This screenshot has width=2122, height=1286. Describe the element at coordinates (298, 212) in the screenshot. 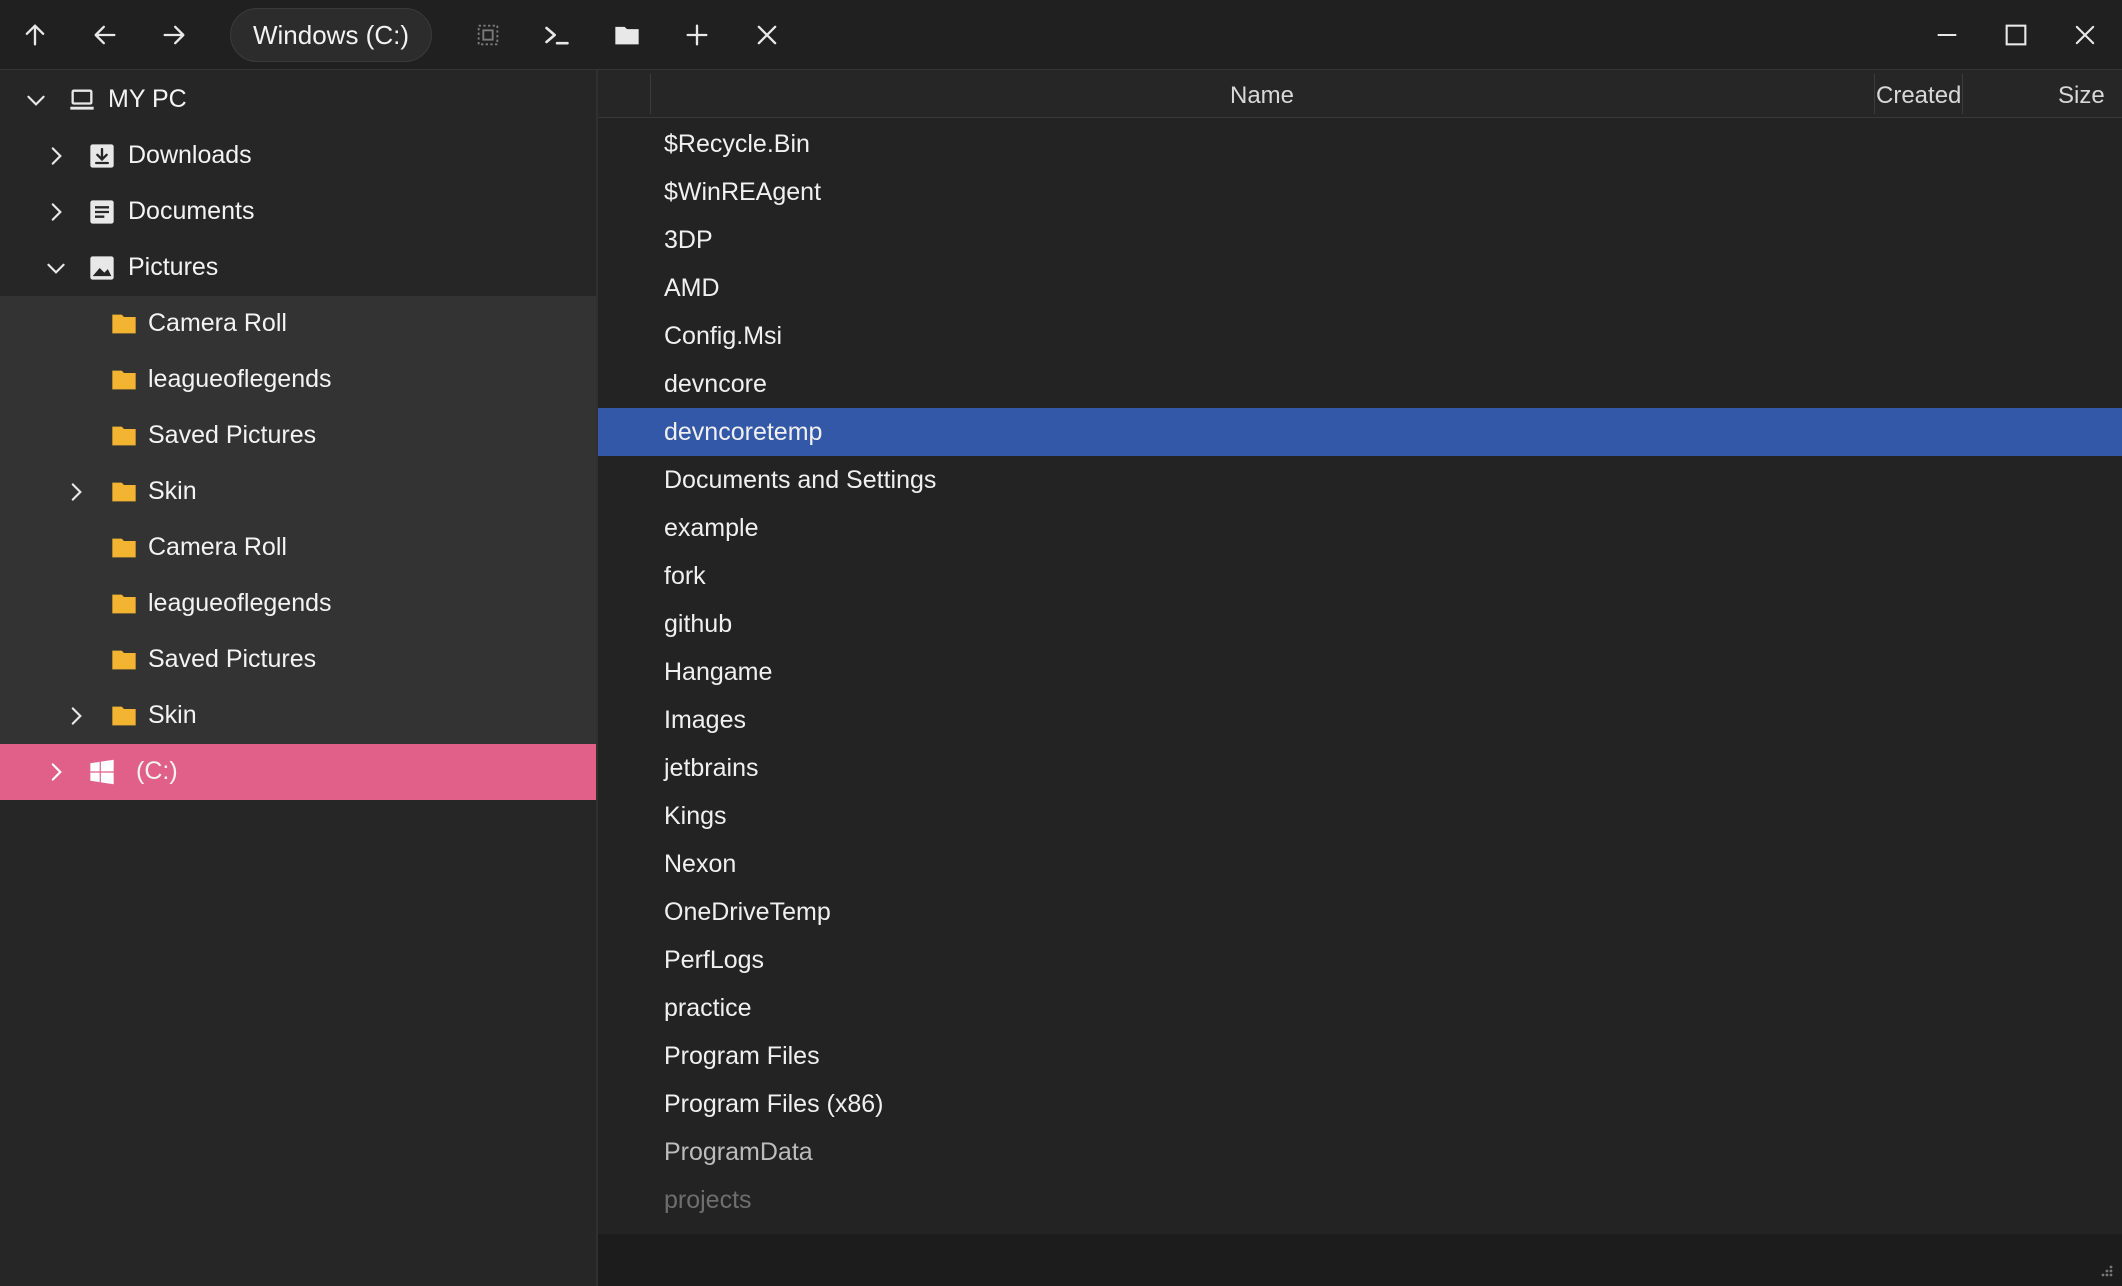

I see `tree-item-documents: Documents` at that location.